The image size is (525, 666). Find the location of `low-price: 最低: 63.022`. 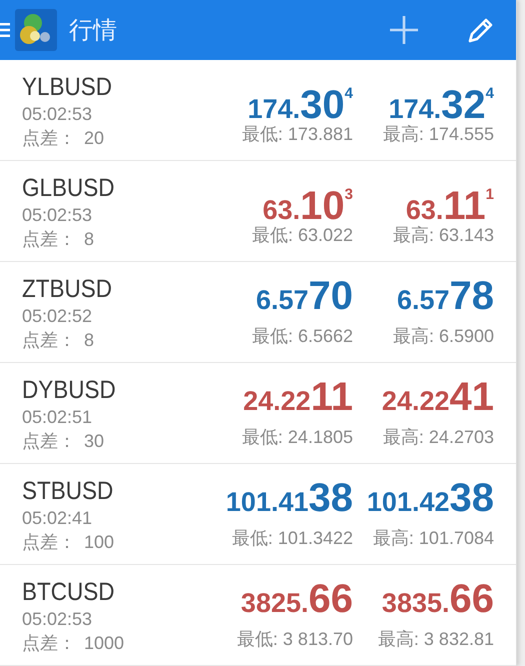

low-price: 最低: 63.022 is located at coordinates (302, 235).